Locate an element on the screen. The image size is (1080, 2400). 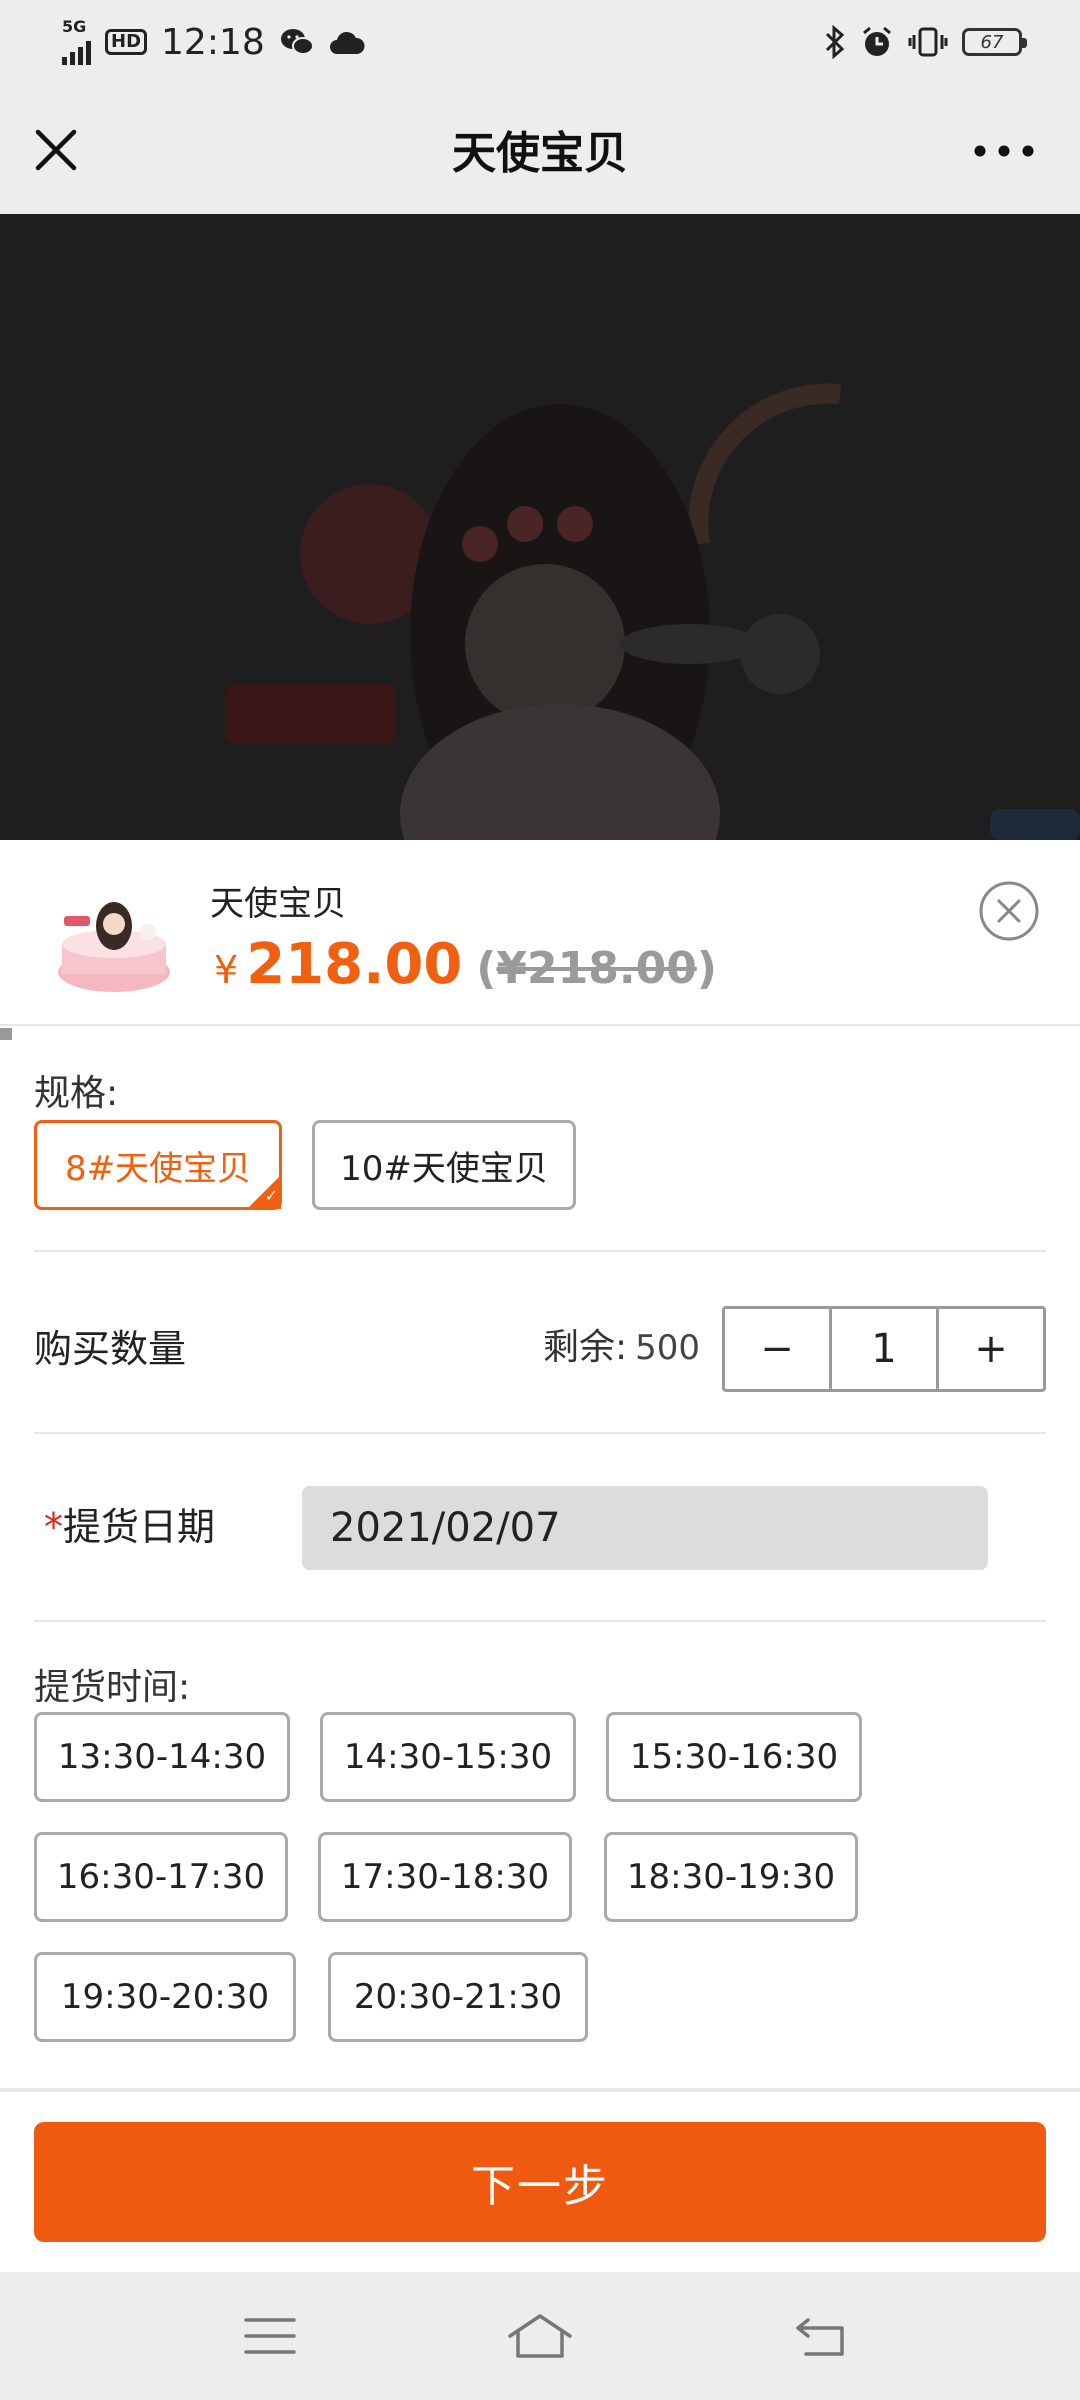
stock-info: 剩余: 500 is located at coordinates (621, 1344).